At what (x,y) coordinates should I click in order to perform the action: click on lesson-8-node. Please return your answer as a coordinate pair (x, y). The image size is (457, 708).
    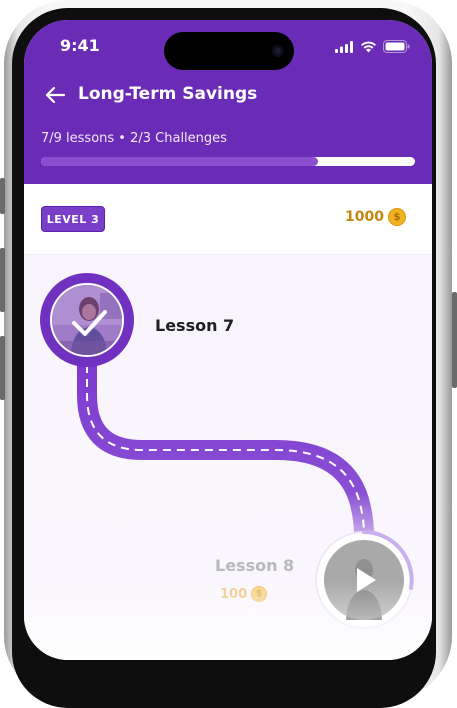
    Looking at the image, I should click on (364, 580).